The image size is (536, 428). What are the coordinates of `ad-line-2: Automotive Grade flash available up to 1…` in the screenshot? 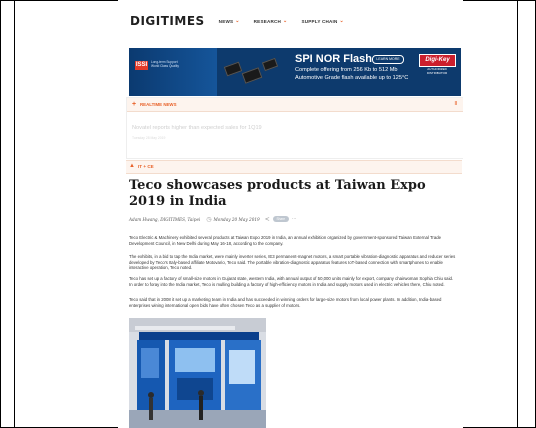 It's located at (352, 78).